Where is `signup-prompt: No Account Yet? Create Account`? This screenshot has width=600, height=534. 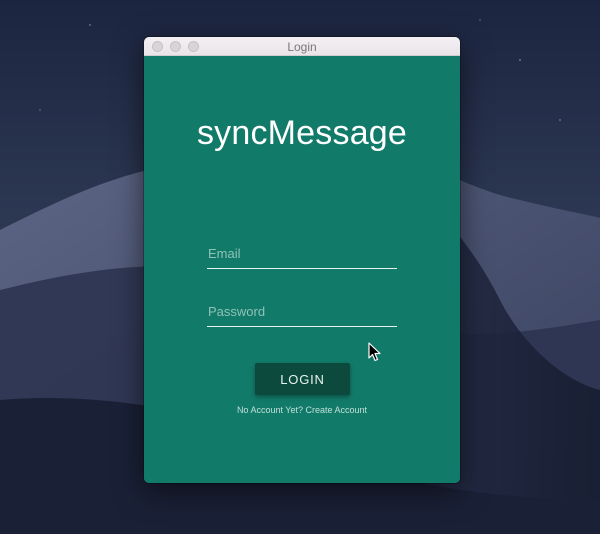
signup-prompt: No Account Yet? Create Account is located at coordinates (302, 410).